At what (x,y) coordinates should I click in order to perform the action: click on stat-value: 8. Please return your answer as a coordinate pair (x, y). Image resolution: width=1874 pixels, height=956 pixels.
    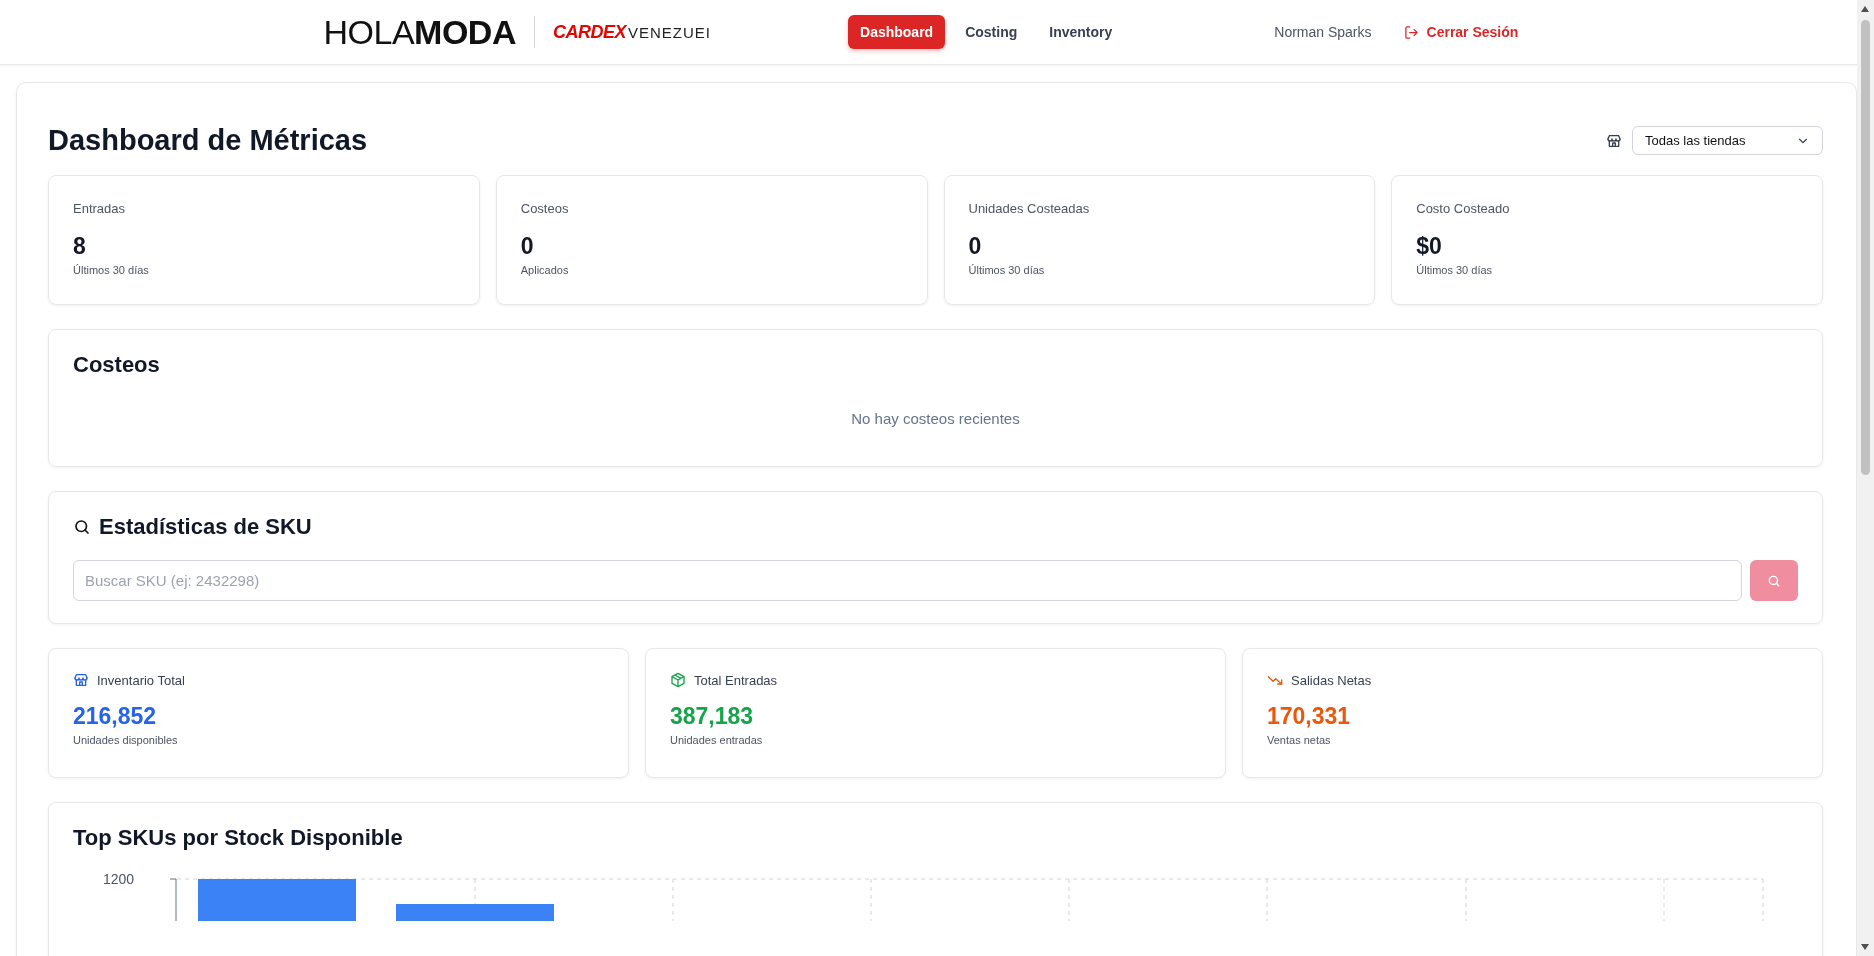
    Looking at the image, I should click on (79, 246).